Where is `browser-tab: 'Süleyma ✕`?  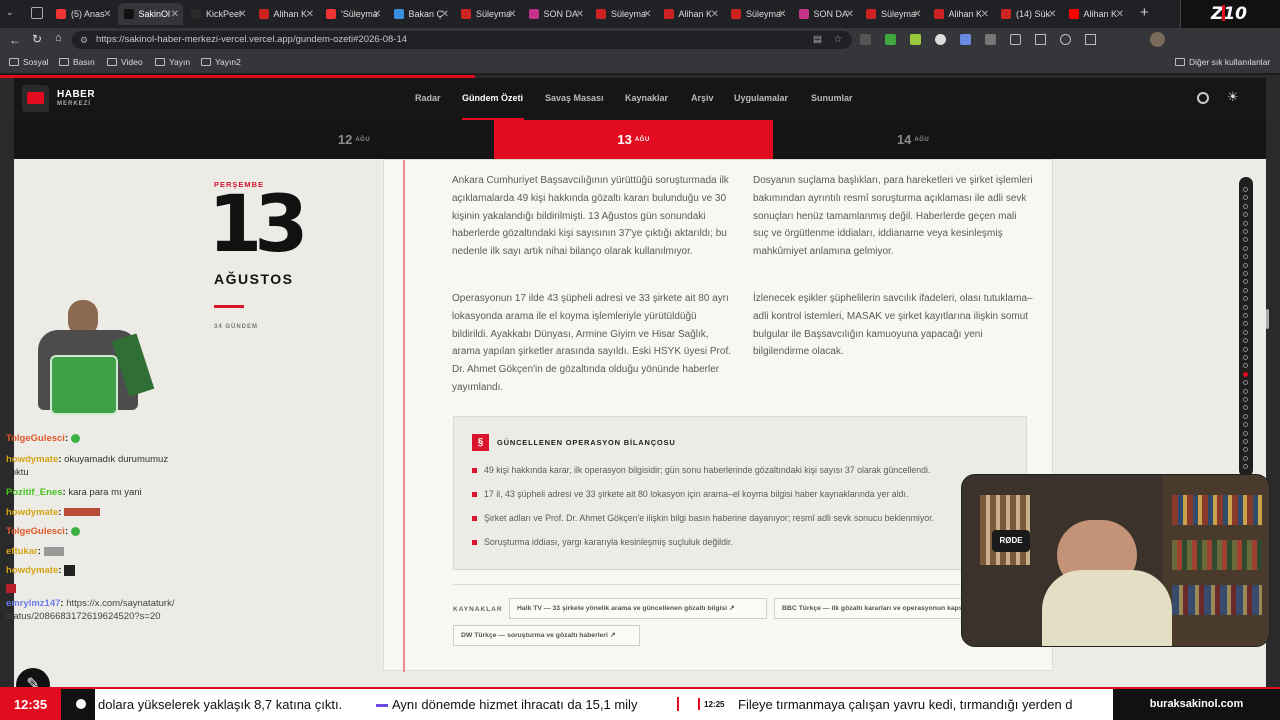 browser-tab: 'Süleyma ✕ is located at coordinates (353, 14).